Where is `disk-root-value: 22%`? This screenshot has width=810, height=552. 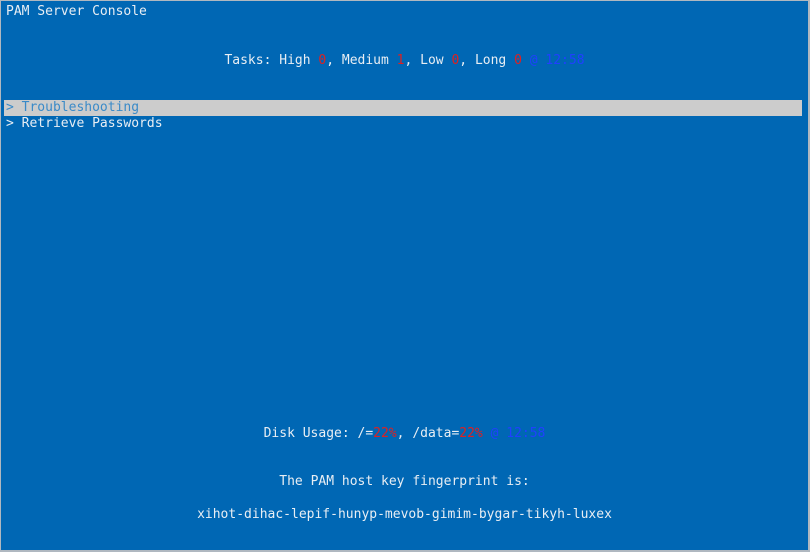 disk-root-value: 22% is located at coordinates (385, 433).